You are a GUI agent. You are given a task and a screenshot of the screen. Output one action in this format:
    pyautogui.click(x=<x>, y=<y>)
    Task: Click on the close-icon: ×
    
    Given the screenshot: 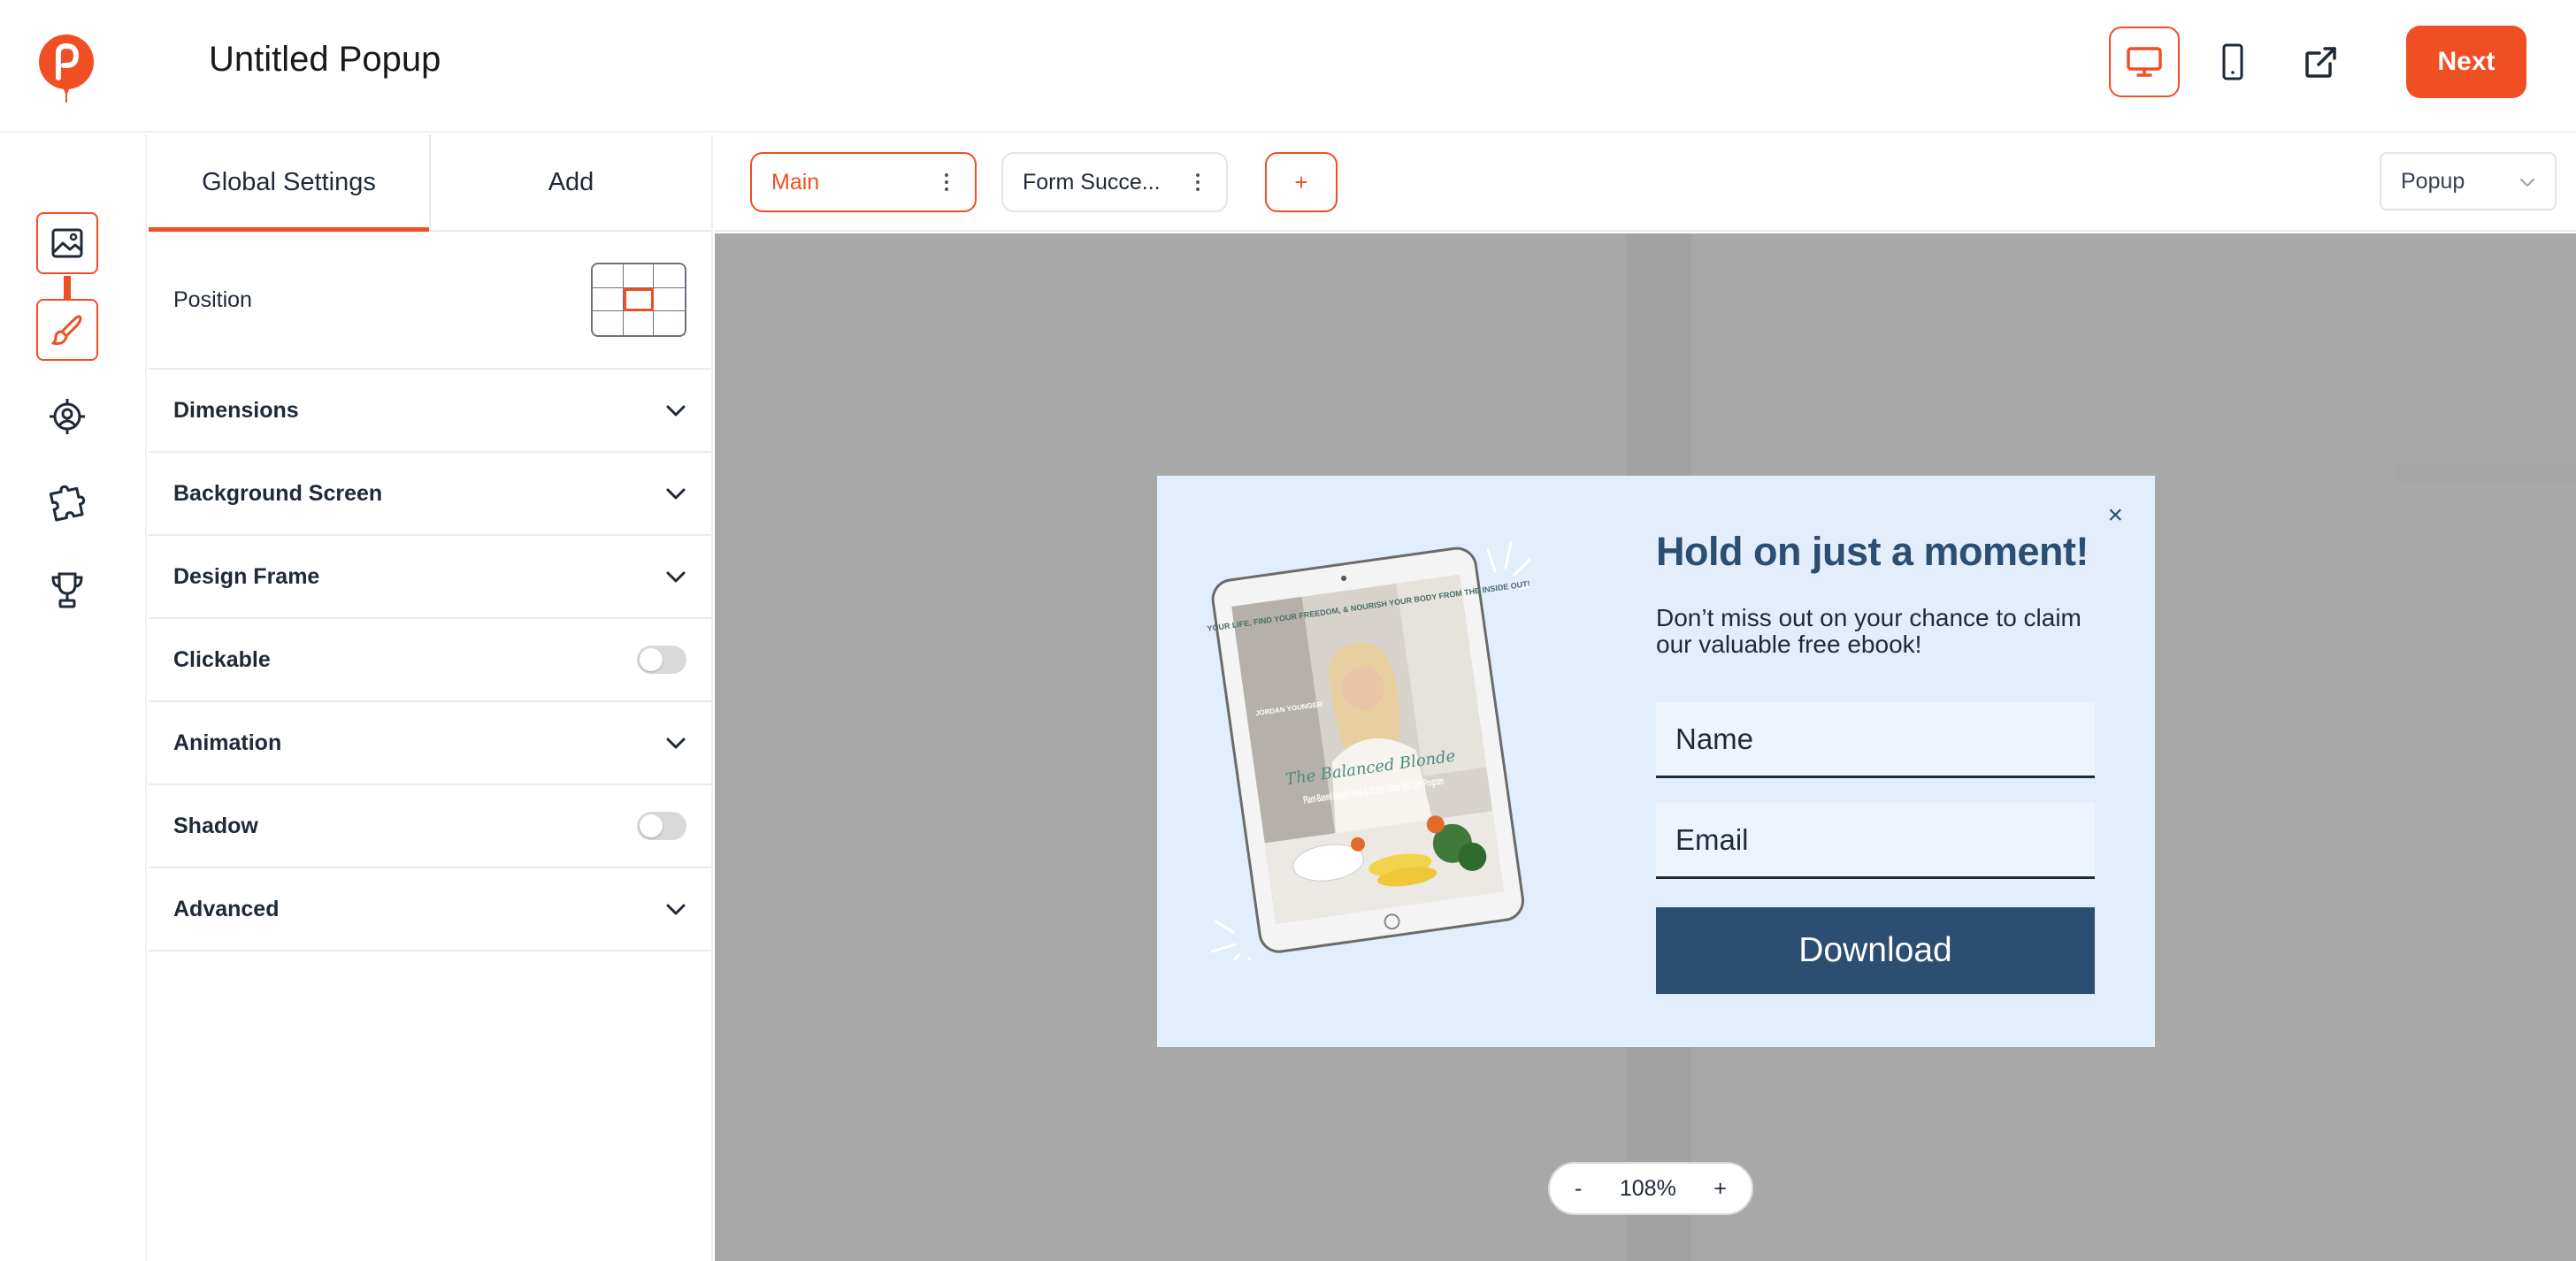 What is the action you would take?
    pyautogui.click(x=2115, y=515)
    